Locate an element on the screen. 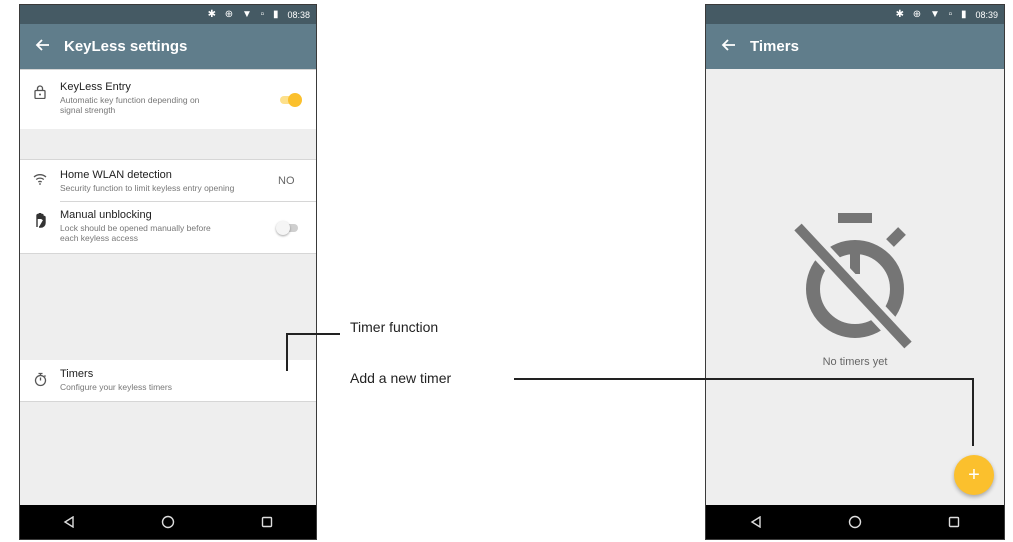  plus-icon: + is located at coordinates (974, 474).